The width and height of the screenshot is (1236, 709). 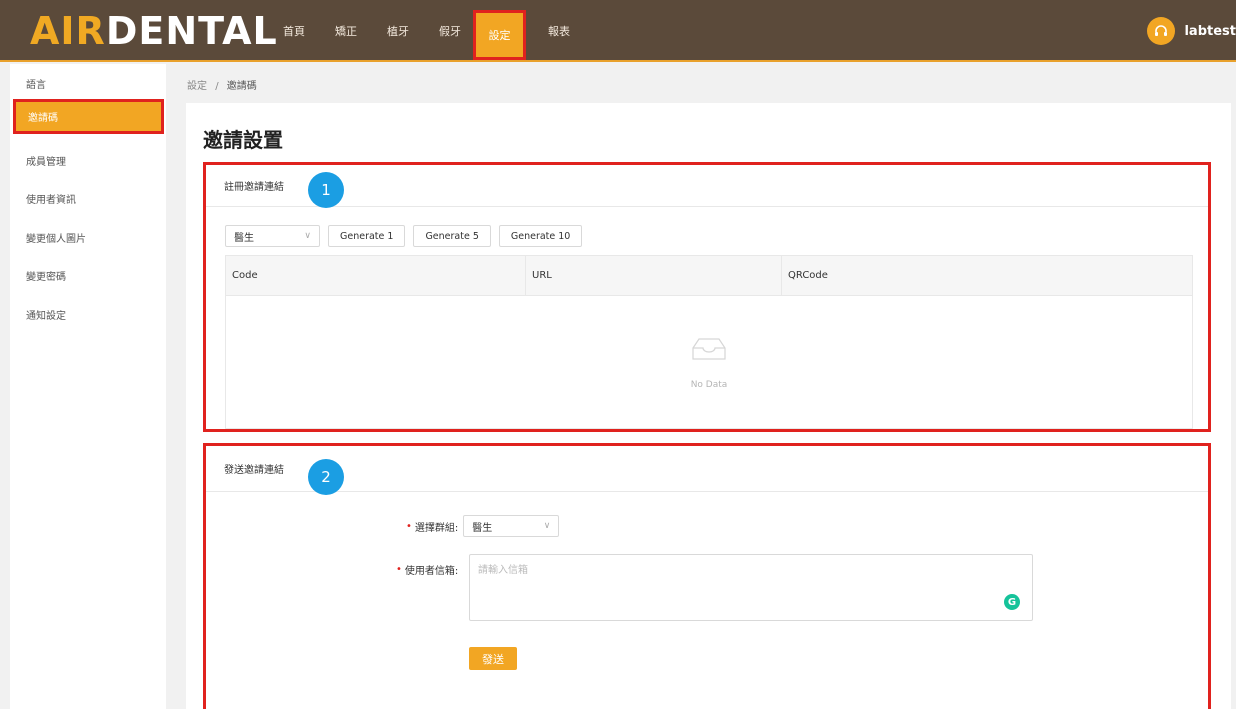 I want to click on nav-reports: 報表, so click(x=559, y=31).